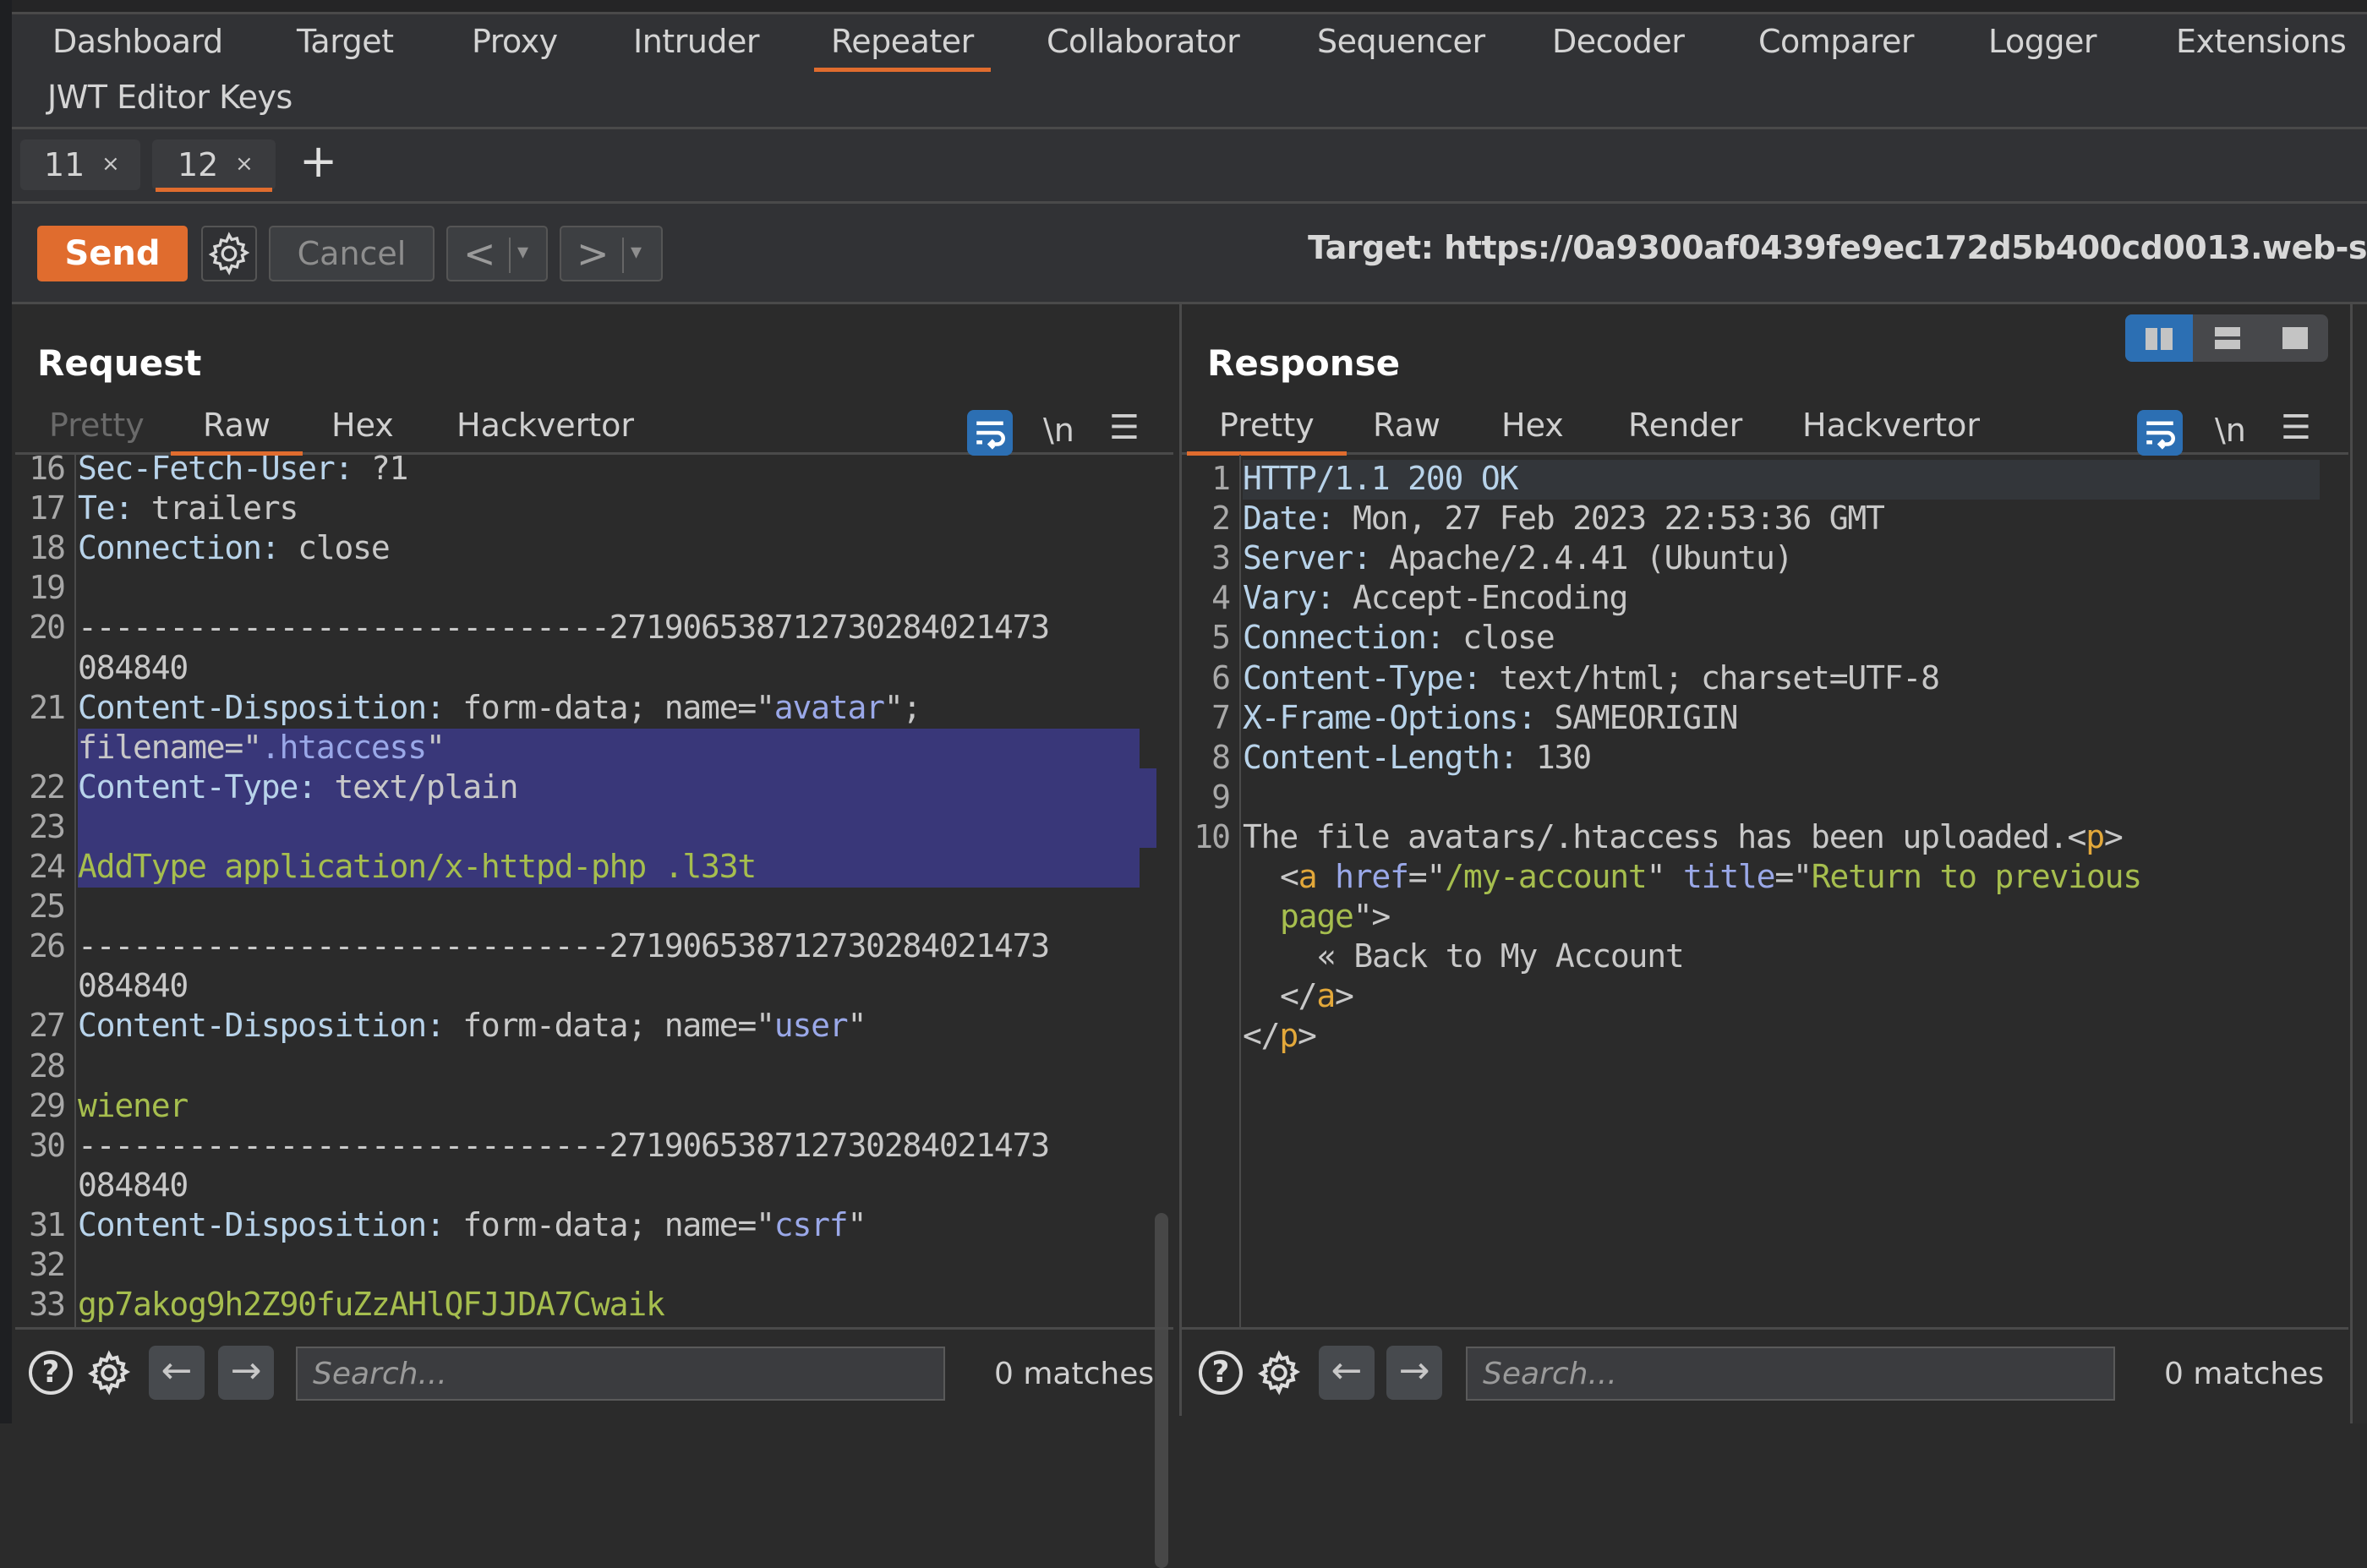 This screenshot has width=2367, height=1568. Describe the element at coordinates (318, 161) in the screenshot. I see `add-tab-icon: +` at that location.